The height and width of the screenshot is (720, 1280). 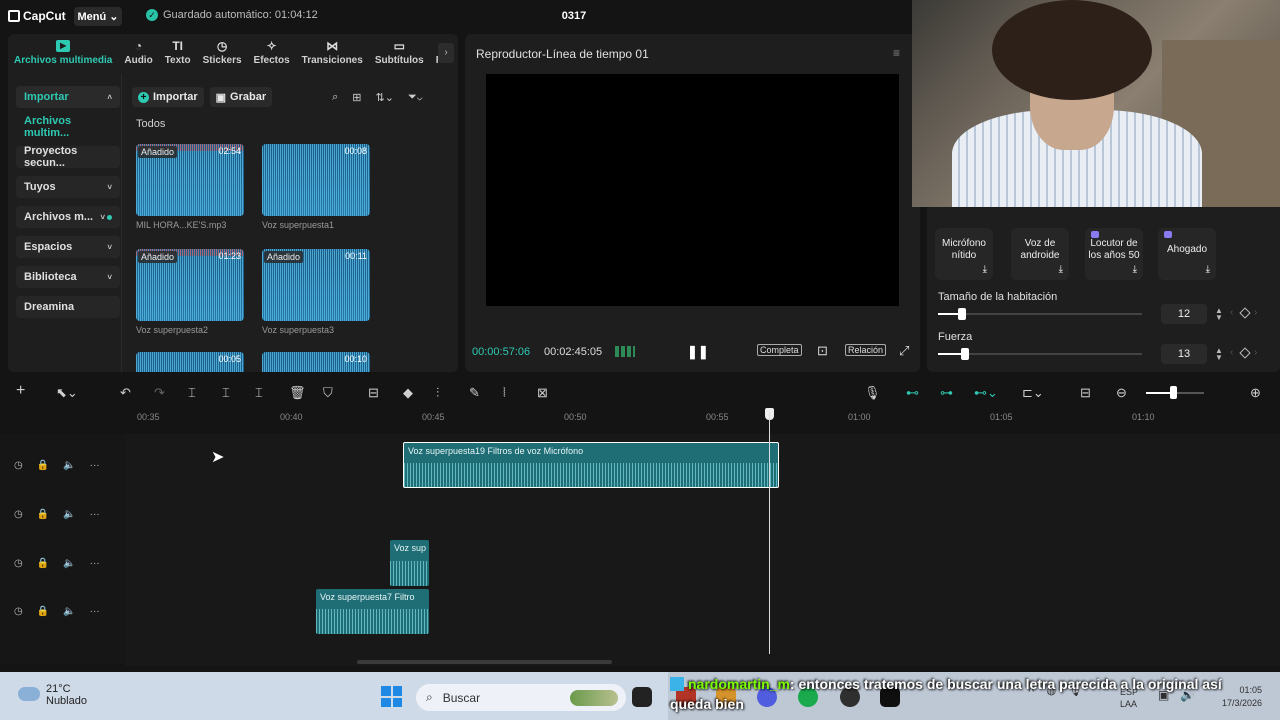 What do you see at coordinates (1033, 393) in the screenshot?
I see `preview-axis-icon: ⊏⌄` at bounding box center [1033, 393].